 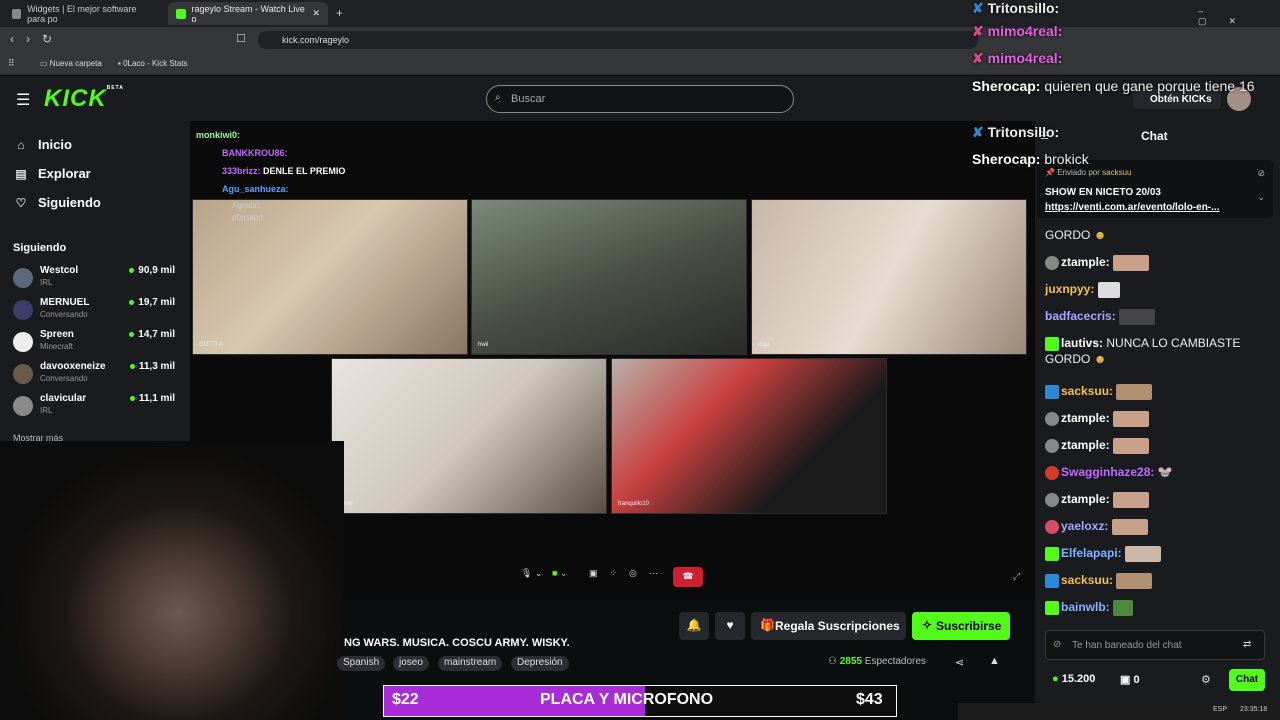 What do you see at coordinates (850, 661) in the screenshot?
I see `viewer-number: 2855` at bounding box center [850, 661].